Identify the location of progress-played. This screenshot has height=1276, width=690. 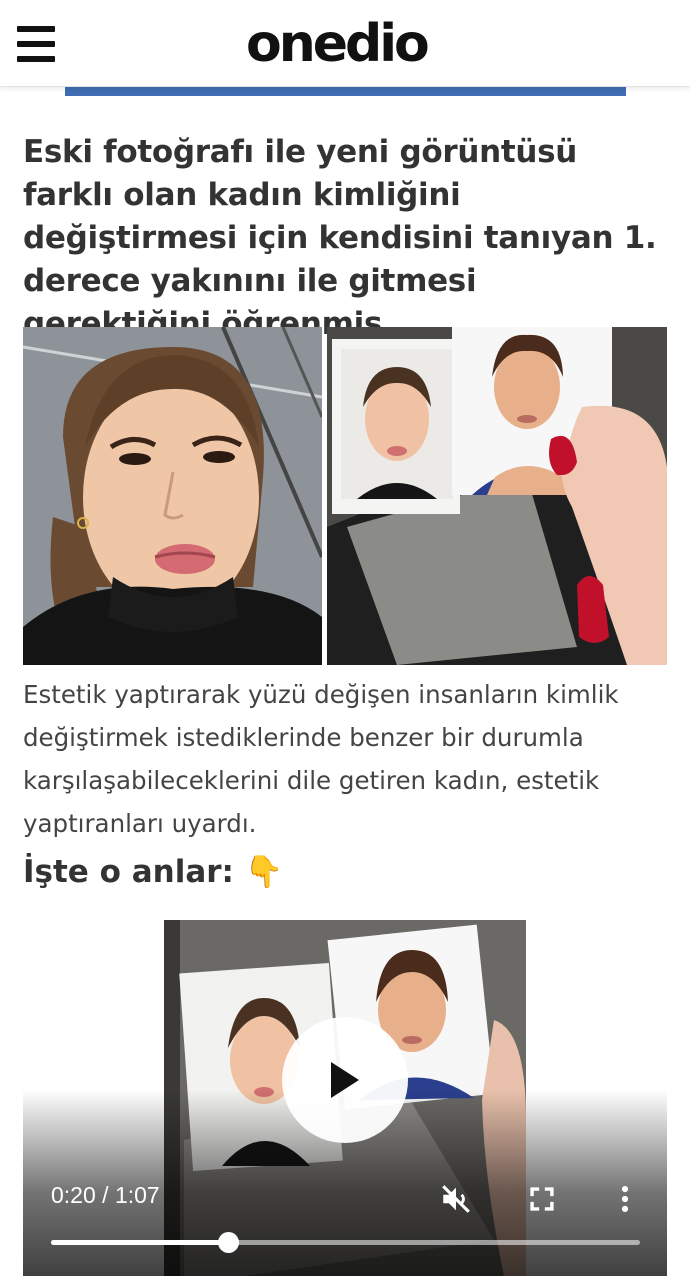
(139, 1242).